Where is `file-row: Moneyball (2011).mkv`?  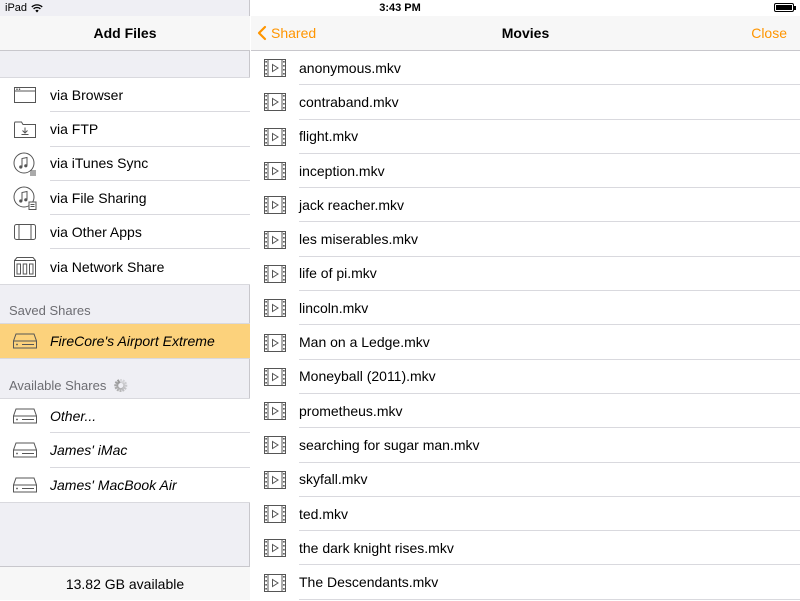 file-row: Moneyball (2011).mkv is located at coordinates (525, 377).